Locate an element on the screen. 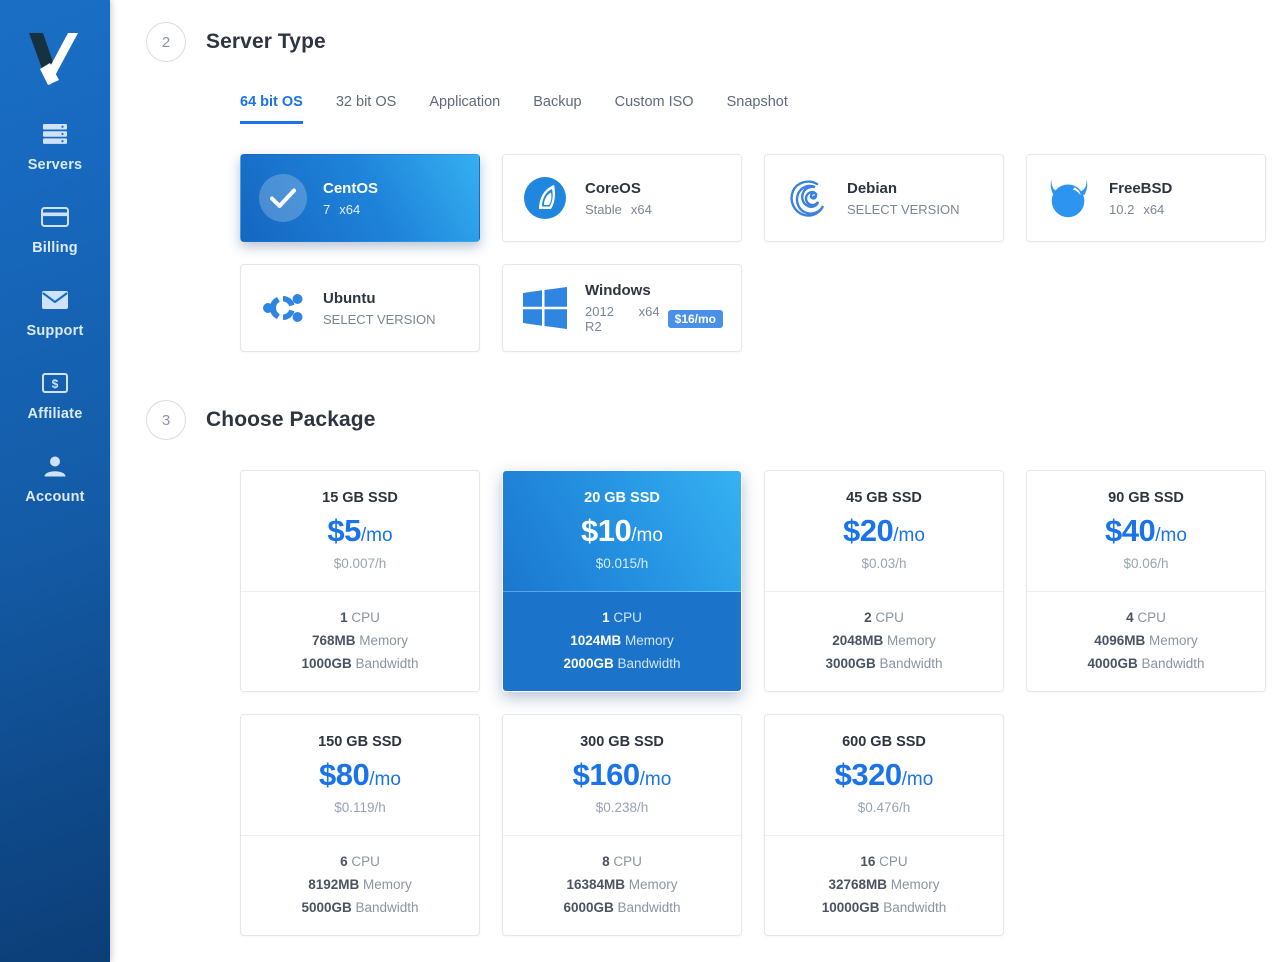  os-version: SELECT VERSION is located at coordinates (379, 319).